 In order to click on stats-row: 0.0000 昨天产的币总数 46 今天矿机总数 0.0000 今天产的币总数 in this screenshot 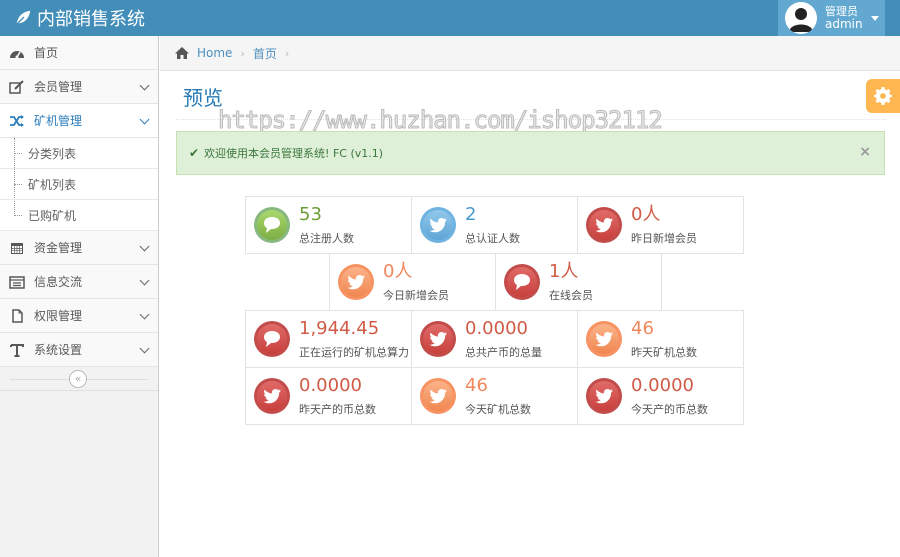, I will do `click(495, 396)`.